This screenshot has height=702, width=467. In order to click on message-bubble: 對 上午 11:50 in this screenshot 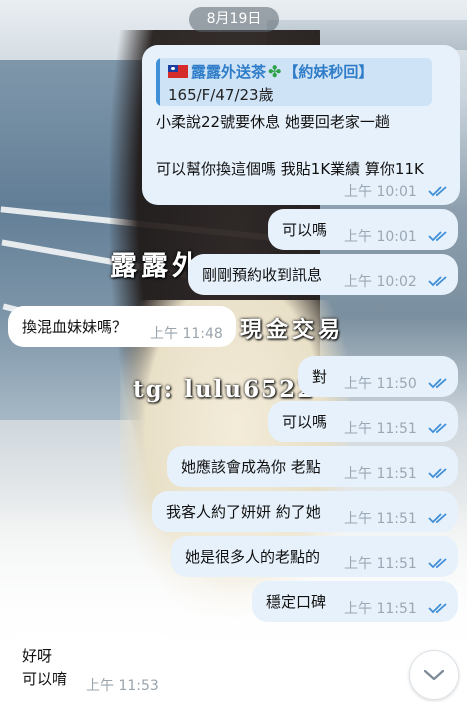, I will do `click(378, 376)`.